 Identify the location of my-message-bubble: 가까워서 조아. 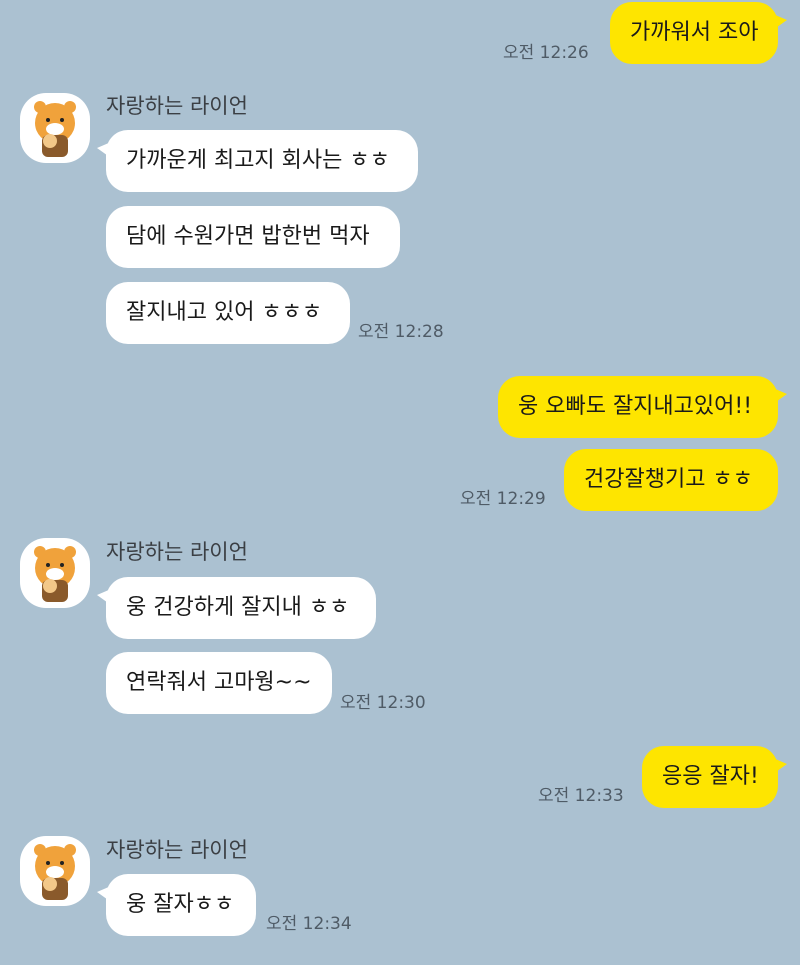
(698, 33).